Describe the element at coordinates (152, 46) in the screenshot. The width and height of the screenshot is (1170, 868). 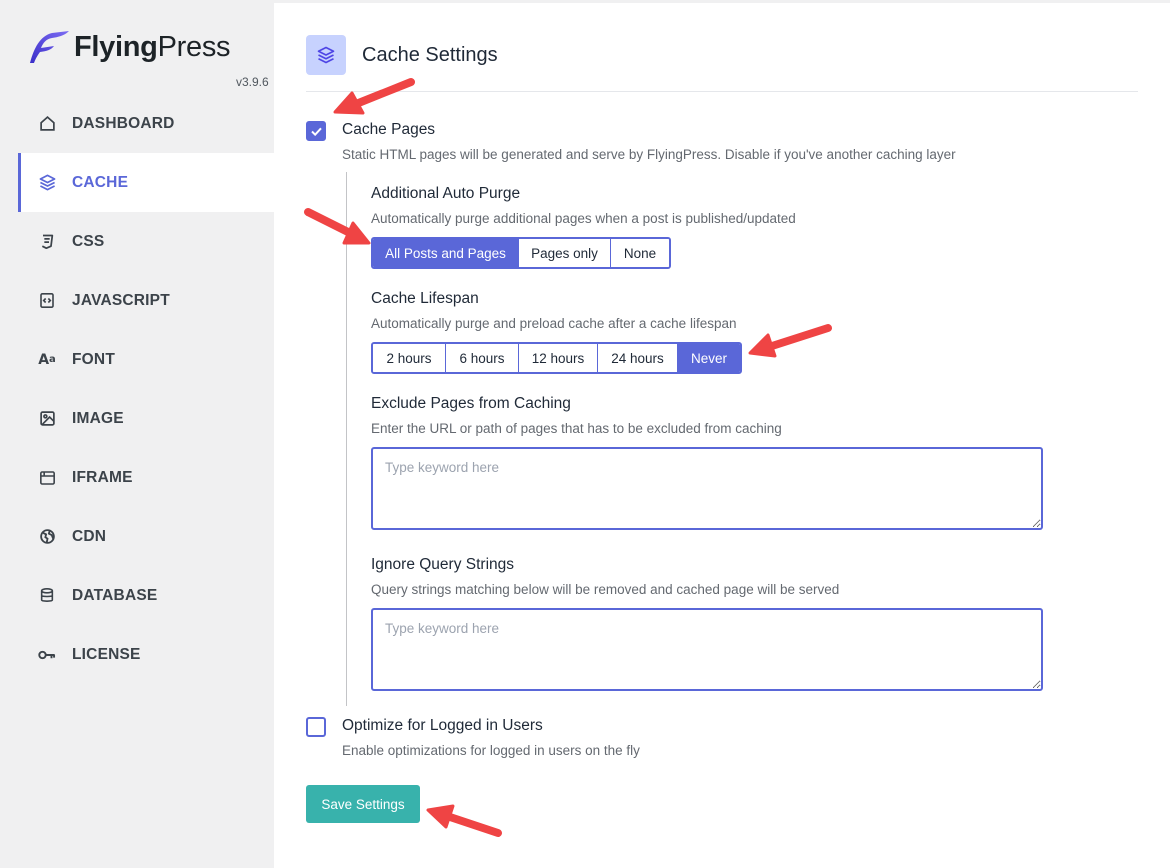
I see `brand-name: FlyingPress` at that location.